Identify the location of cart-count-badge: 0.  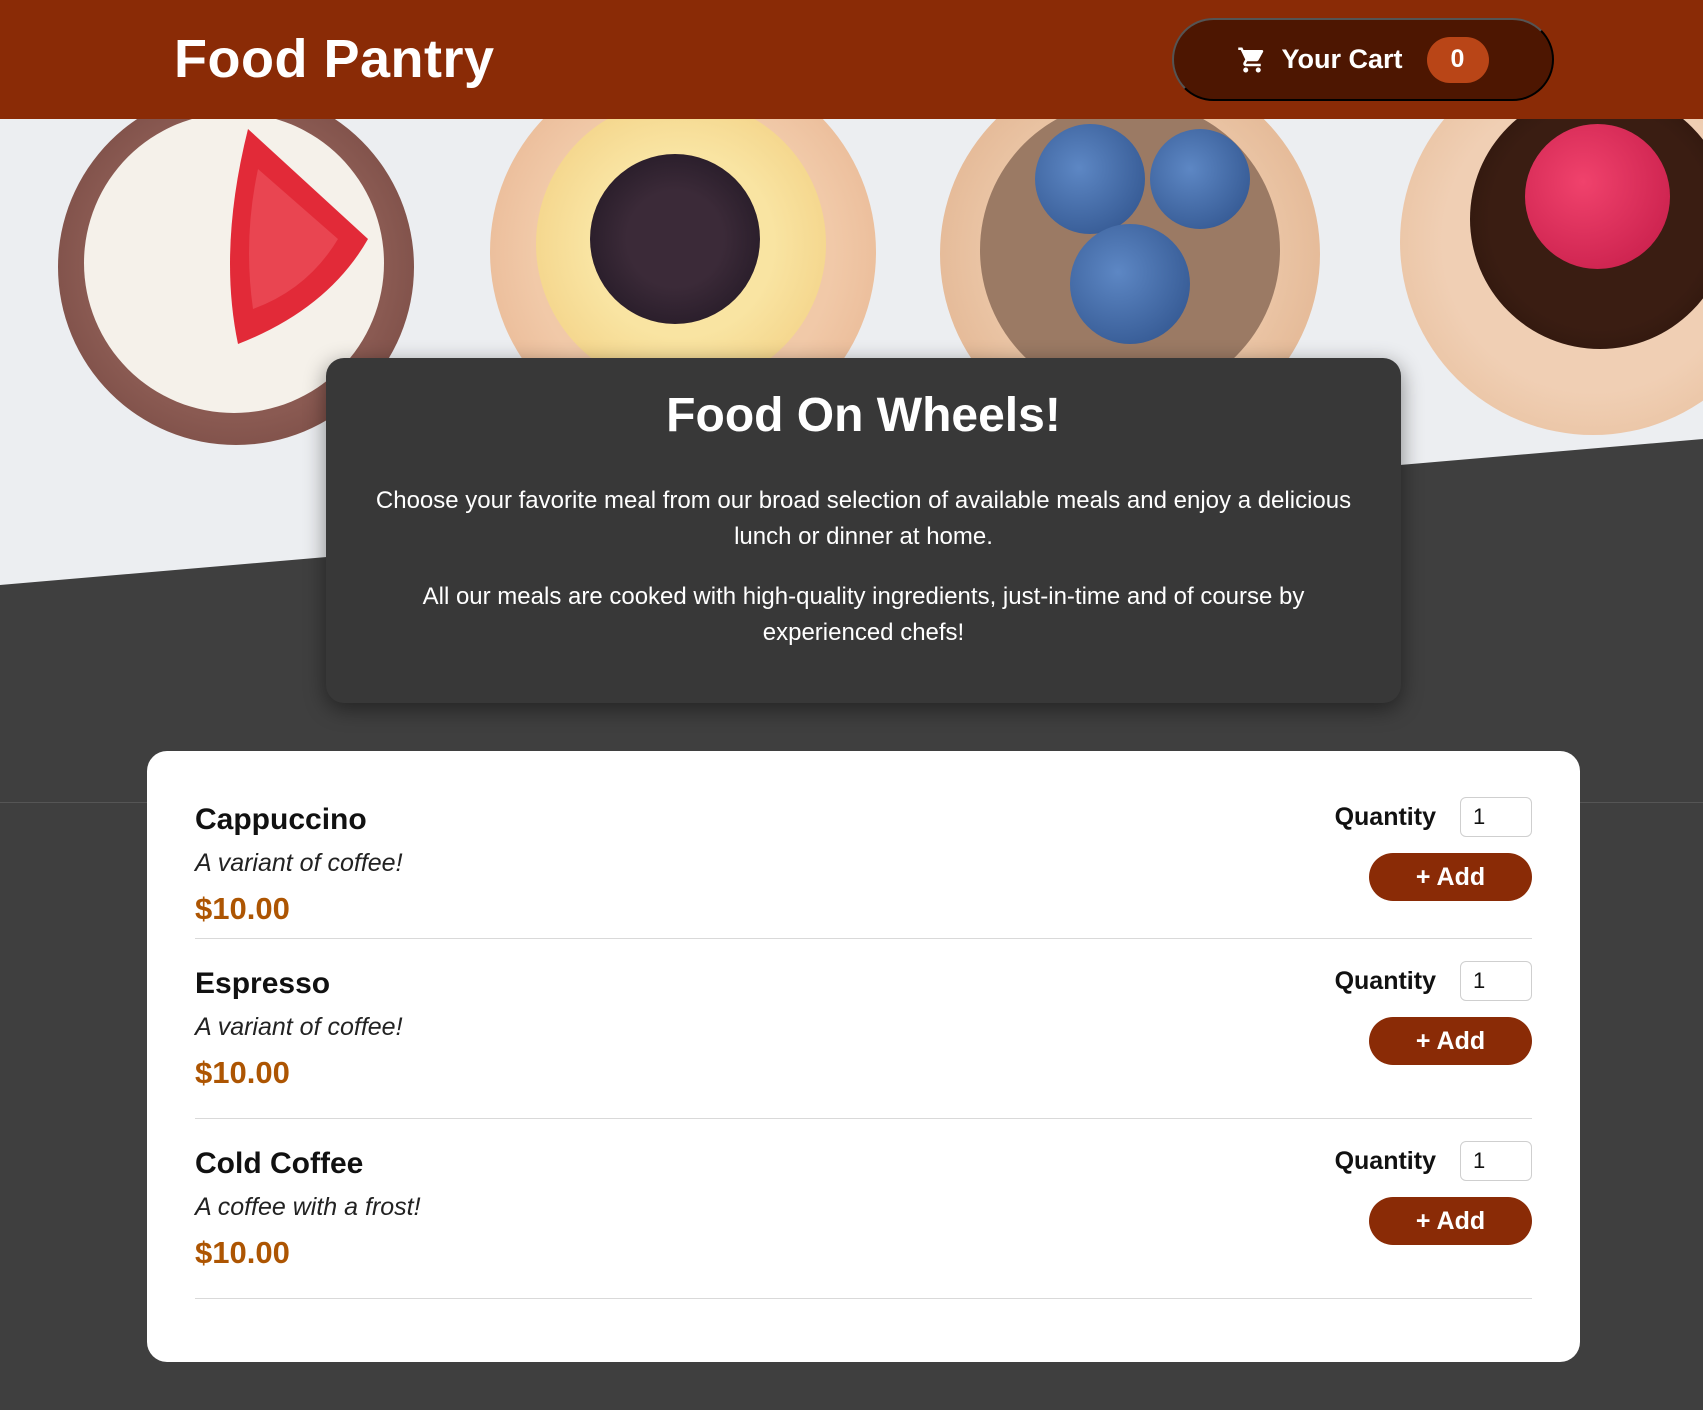
(1457, 59).